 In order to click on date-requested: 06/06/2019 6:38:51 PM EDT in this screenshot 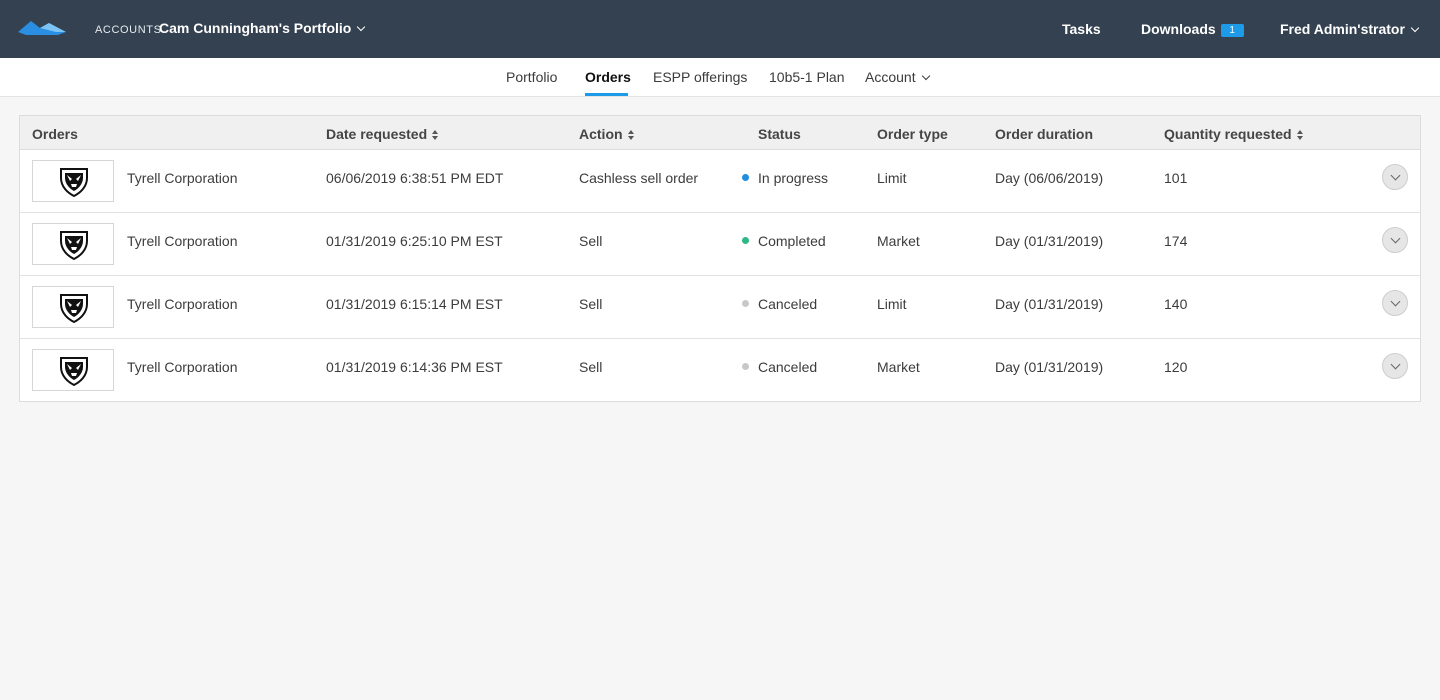, I will do `click(415, 178)`.